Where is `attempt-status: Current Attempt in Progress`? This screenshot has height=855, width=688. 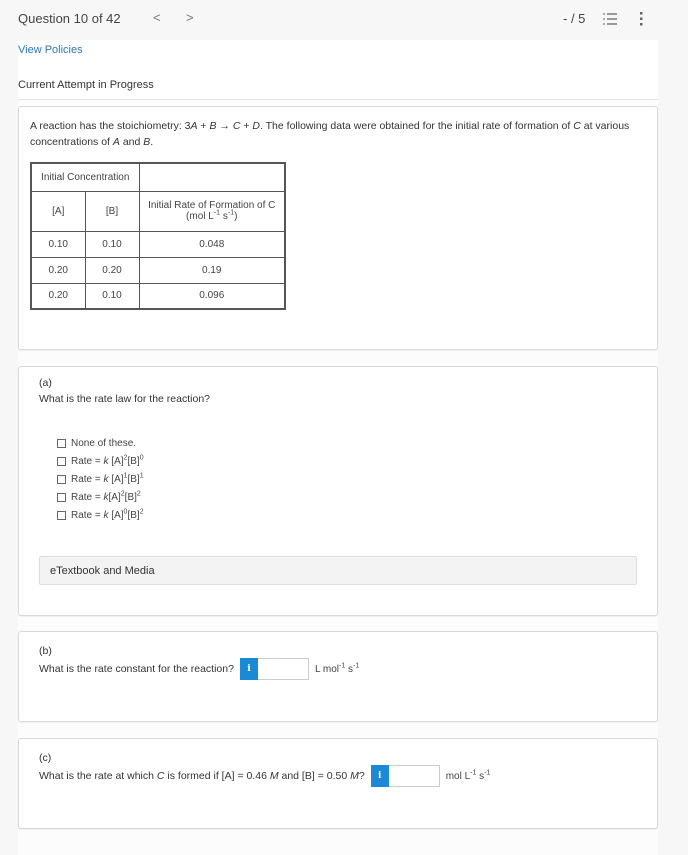 attempt-status: Current Attempt in Progress is located at coordinates (86, 85).